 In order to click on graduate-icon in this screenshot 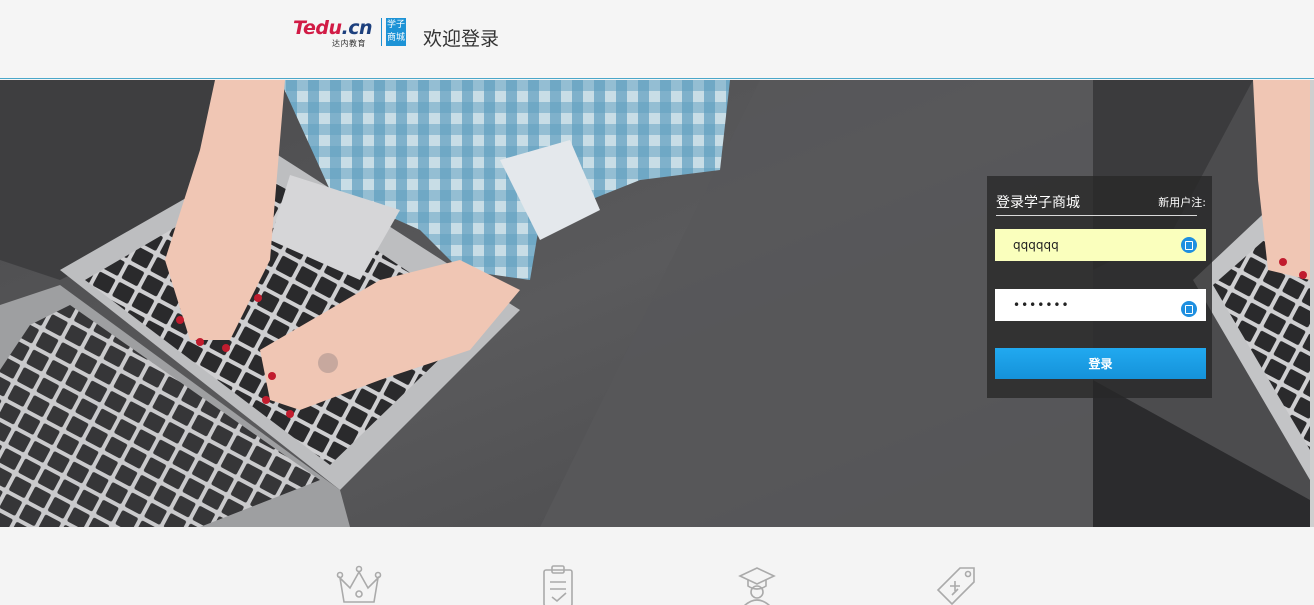, I will do `click(757, 586)`.